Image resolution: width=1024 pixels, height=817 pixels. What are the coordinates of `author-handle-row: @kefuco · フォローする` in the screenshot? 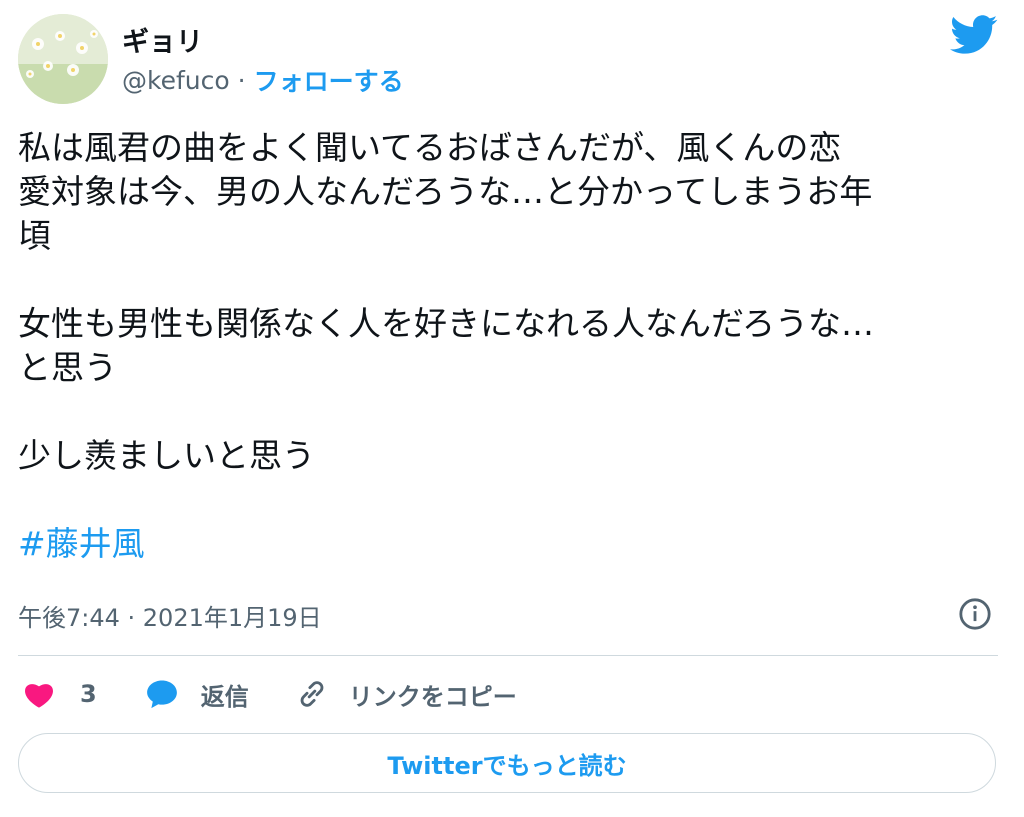 It's located at (263, 80).